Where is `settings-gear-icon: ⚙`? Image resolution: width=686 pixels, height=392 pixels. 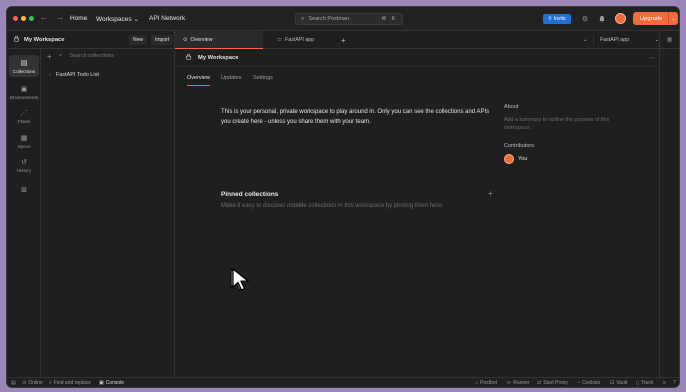 settings-gear-icon: ⚙ is located at coordinates (585, 19).